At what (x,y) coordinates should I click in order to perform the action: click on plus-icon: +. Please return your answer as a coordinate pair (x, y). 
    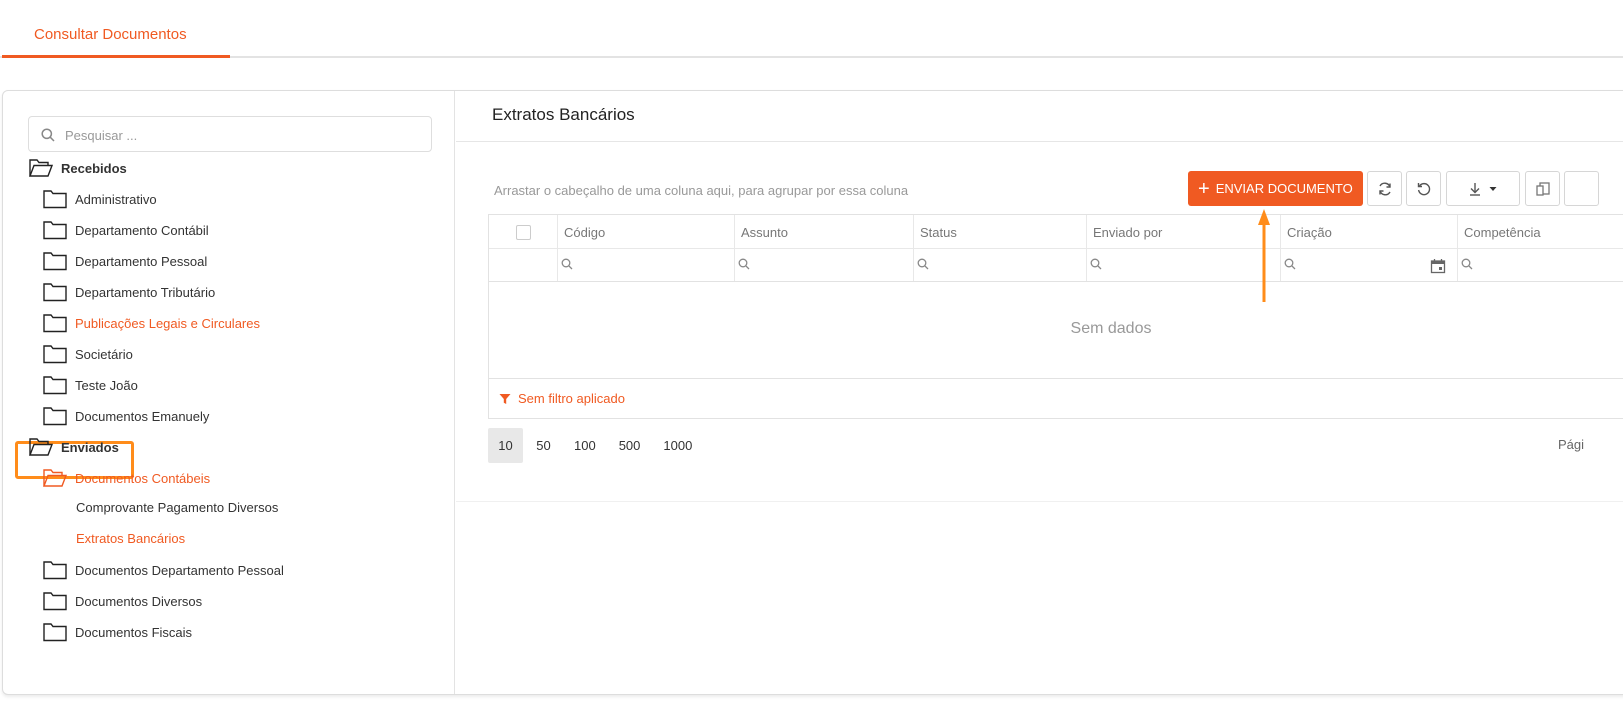
    Looking at the image, I should click on (1204, 188).